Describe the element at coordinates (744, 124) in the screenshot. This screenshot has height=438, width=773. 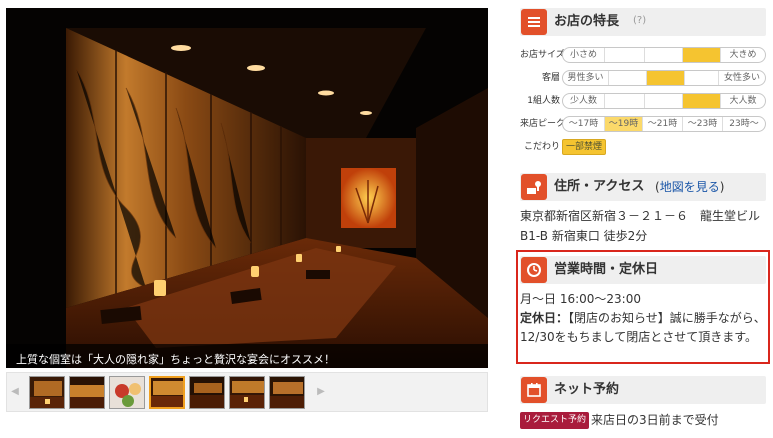
I see `peak-slot: 23時〜` at that location.